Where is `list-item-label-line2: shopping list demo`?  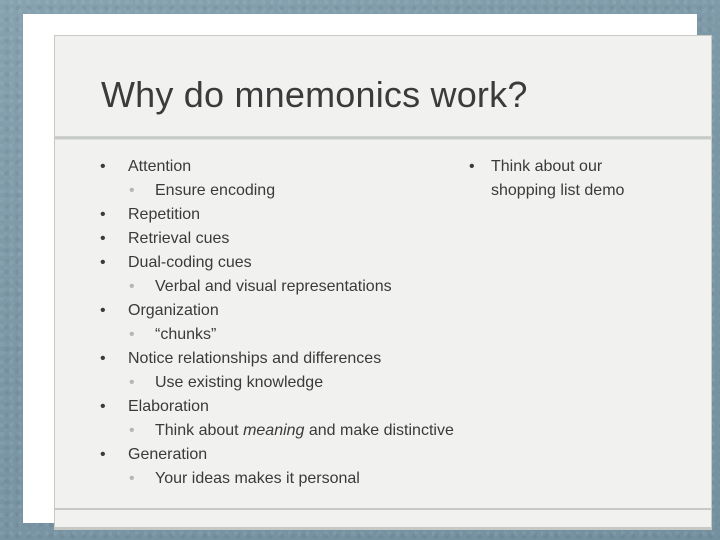
list-item-label-line2: shopping list demo is located at coordinates (558, 190).